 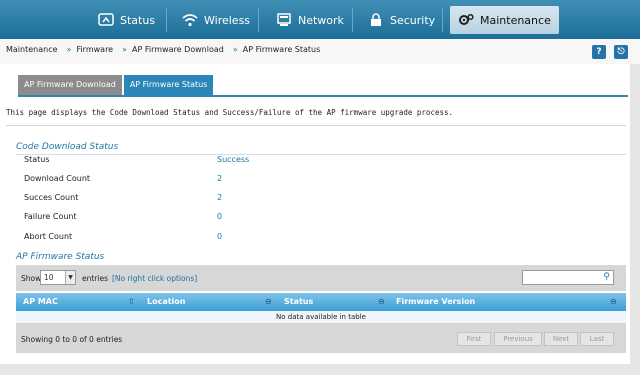 I want to click on nav-wireless: Wireless, so click(x=216, y=20).